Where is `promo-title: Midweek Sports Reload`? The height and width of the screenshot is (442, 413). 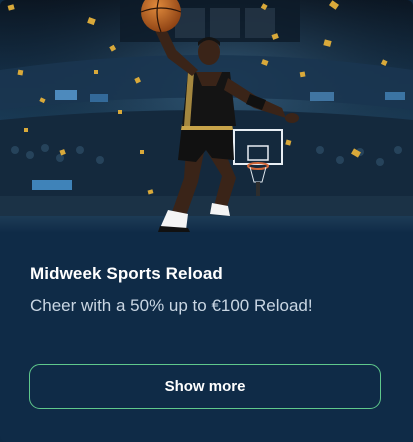 promo-title: Midweek Sports Reload is located at coordinates (126, 273).